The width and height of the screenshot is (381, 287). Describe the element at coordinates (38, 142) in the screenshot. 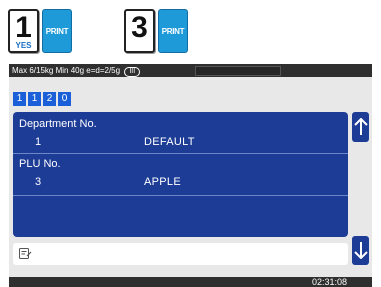

I see `department-number: 1` at that location.